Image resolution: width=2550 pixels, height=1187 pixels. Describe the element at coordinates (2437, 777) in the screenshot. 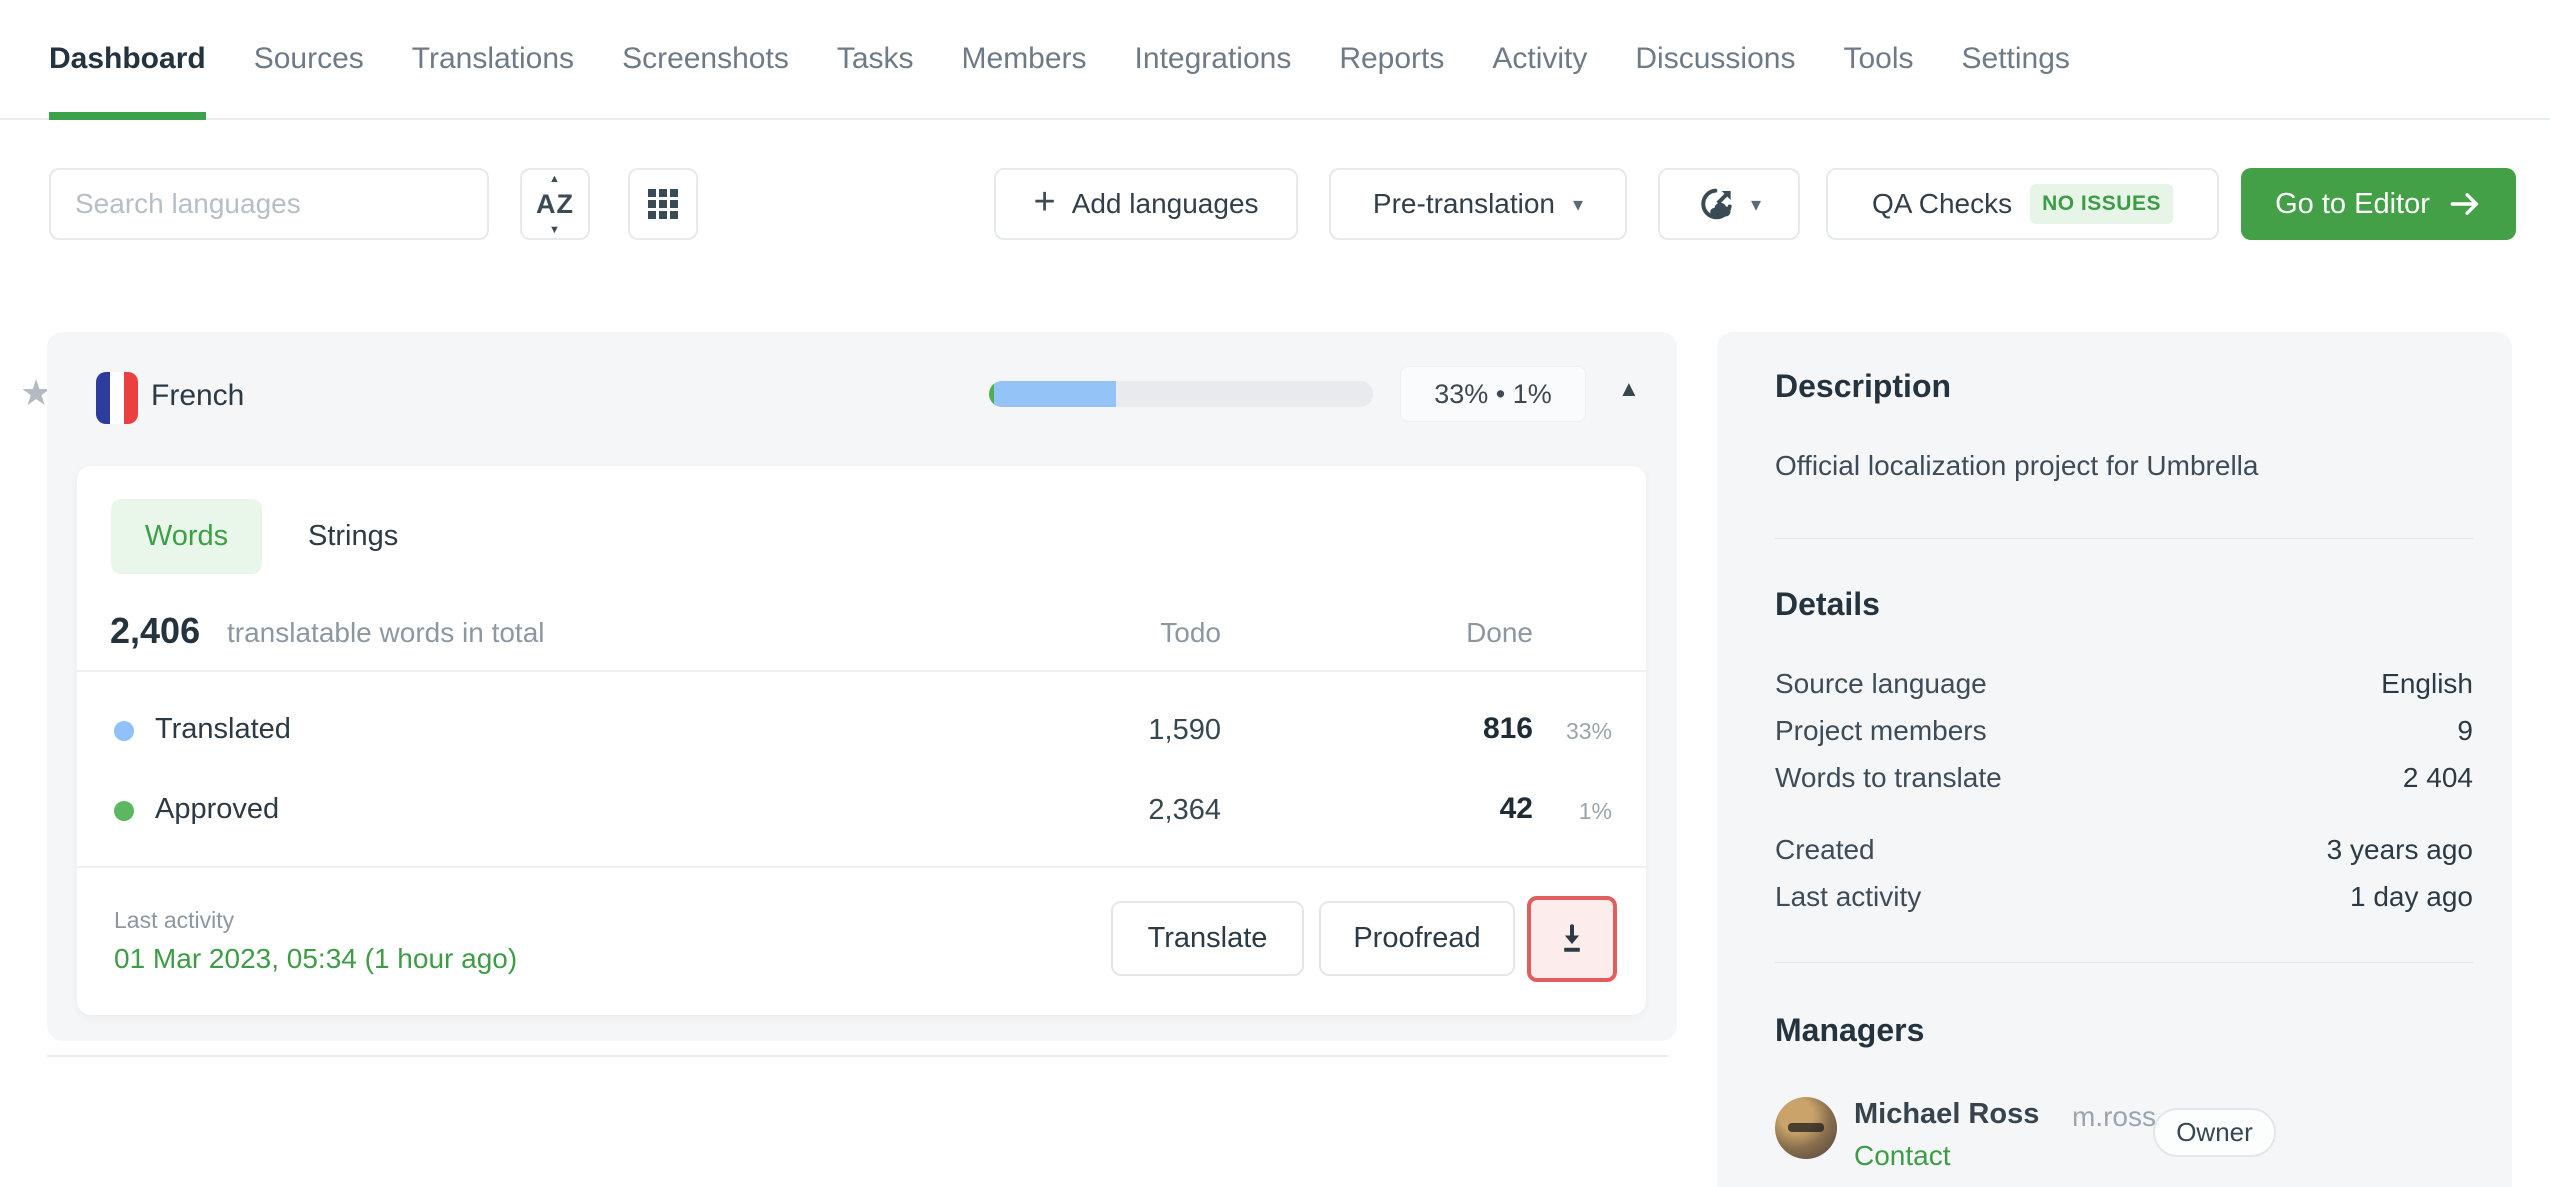

I see `detail-value: 2 404` at that location.